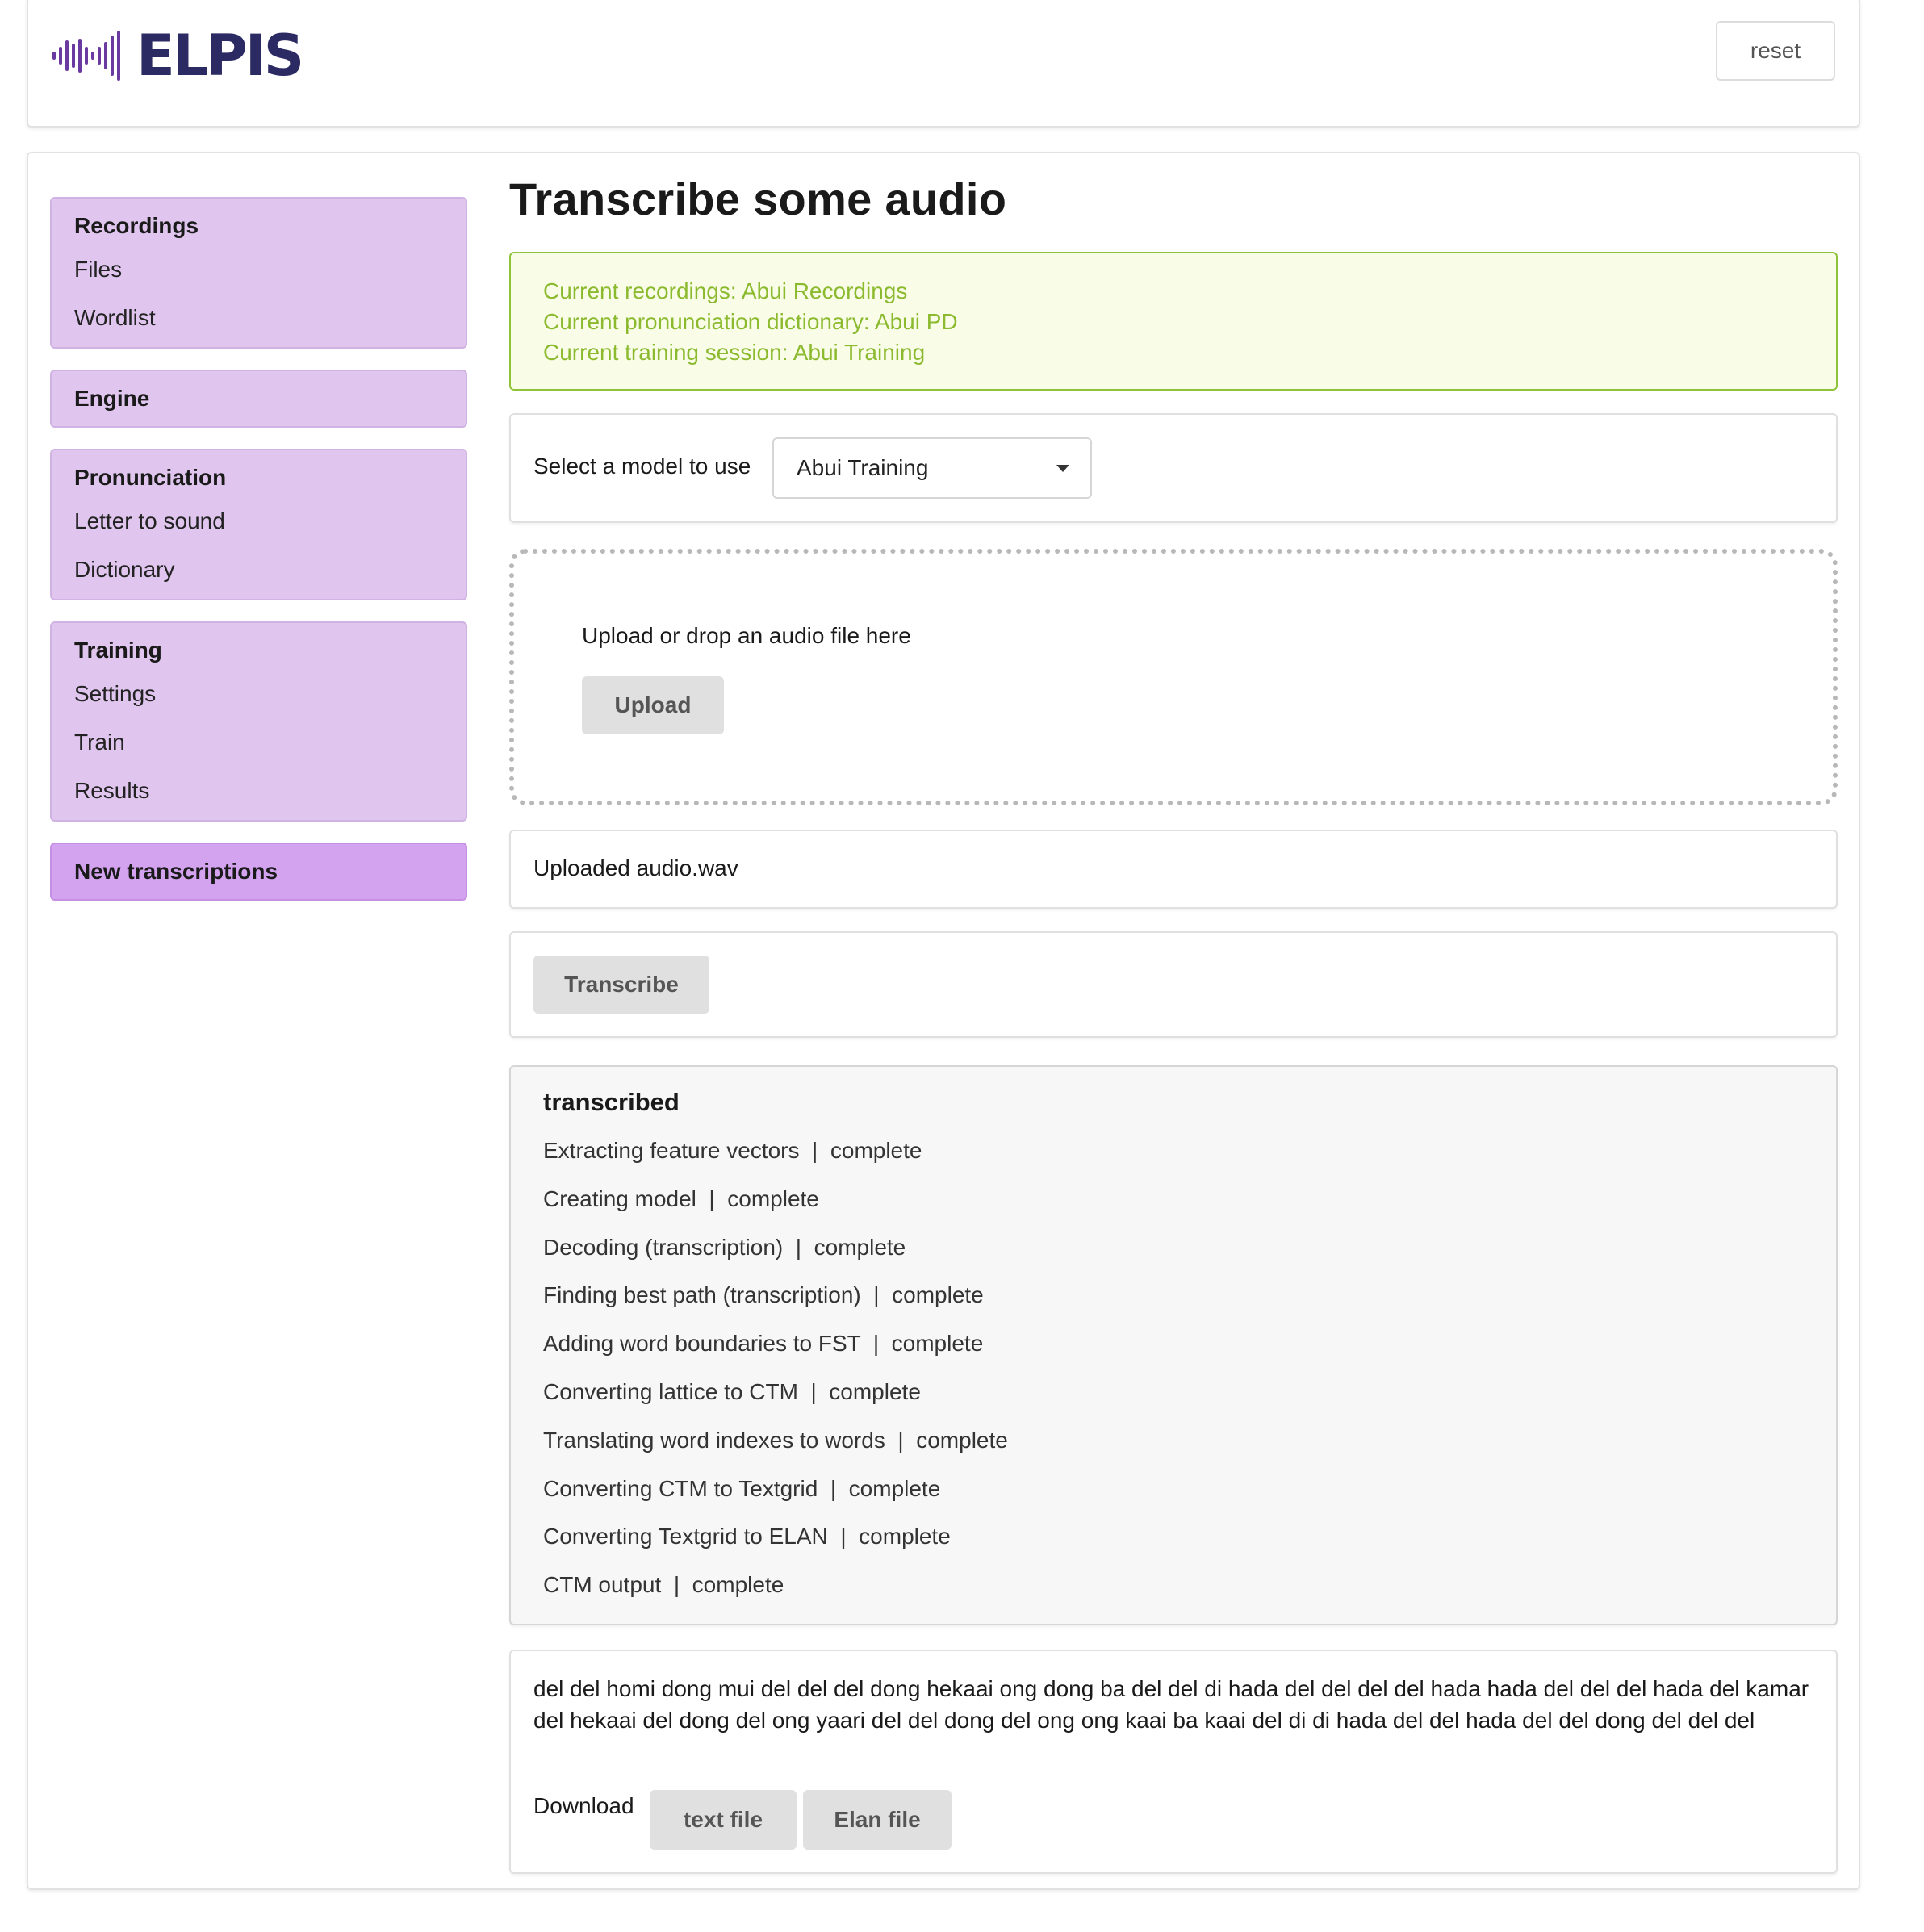  Describe the element at coordinates (259, 318) in the screenshot. I see `sidebar-item-wordlist: Wordlist` at that location.